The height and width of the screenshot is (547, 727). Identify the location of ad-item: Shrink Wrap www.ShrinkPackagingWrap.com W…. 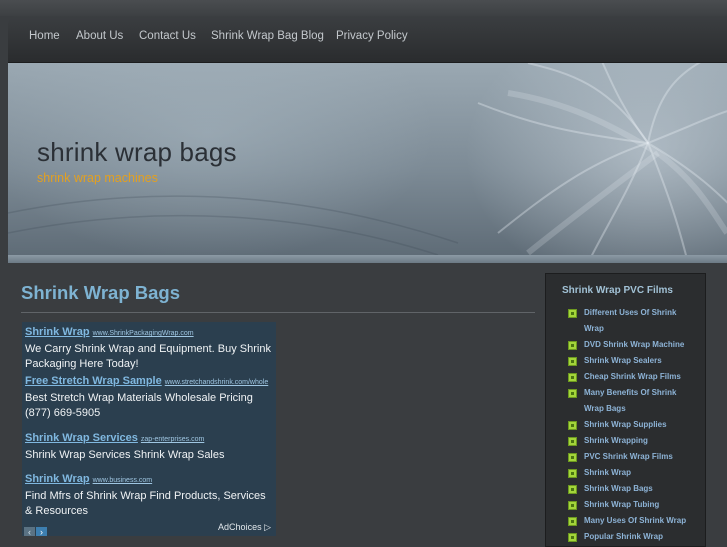
(150, 348).